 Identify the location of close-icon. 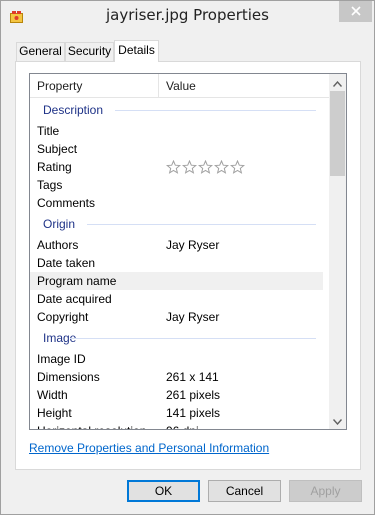
(355, 12).